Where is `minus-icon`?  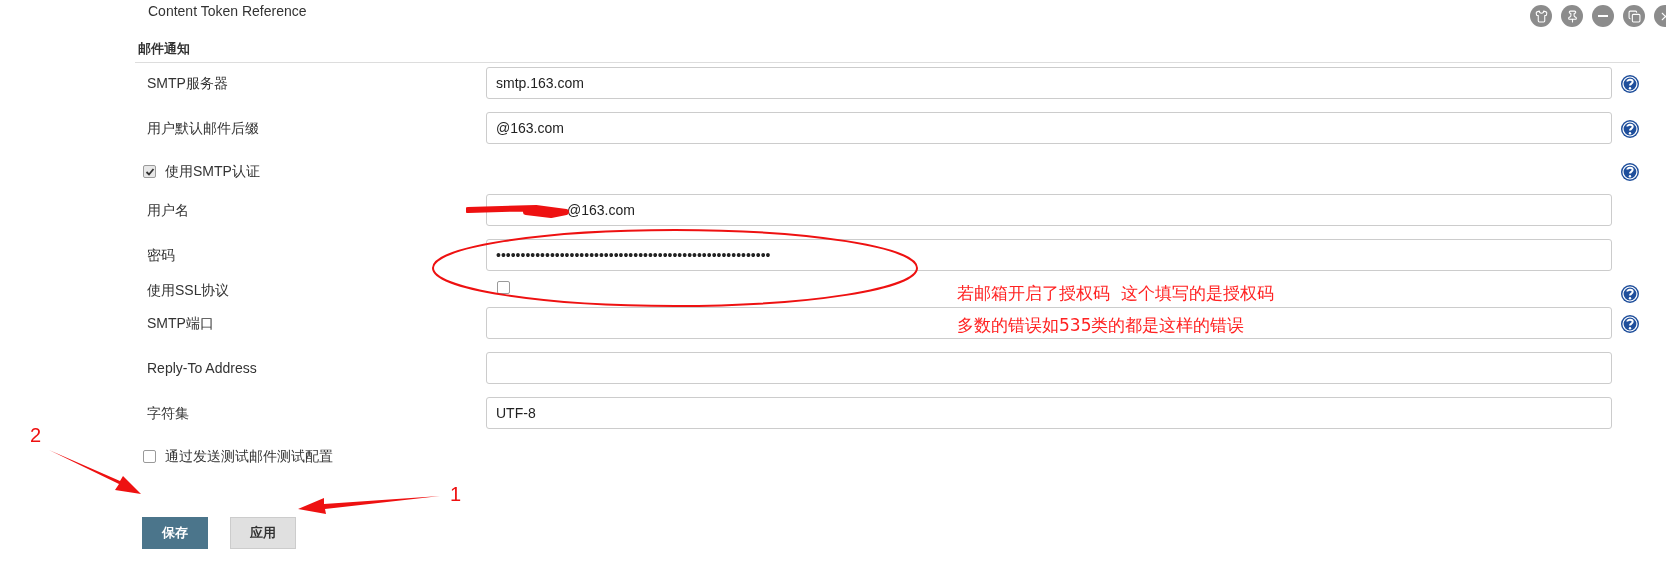 minus-icon is located at coordinates (1603, 16).